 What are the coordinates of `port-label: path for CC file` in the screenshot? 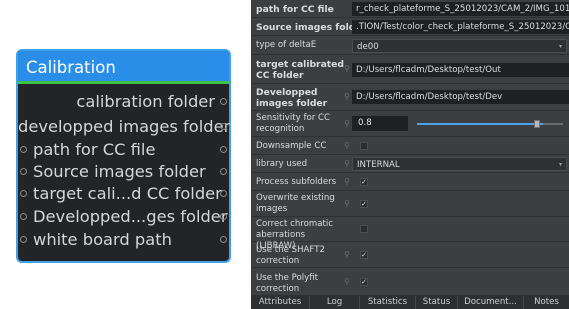 It's located at (94, 149).